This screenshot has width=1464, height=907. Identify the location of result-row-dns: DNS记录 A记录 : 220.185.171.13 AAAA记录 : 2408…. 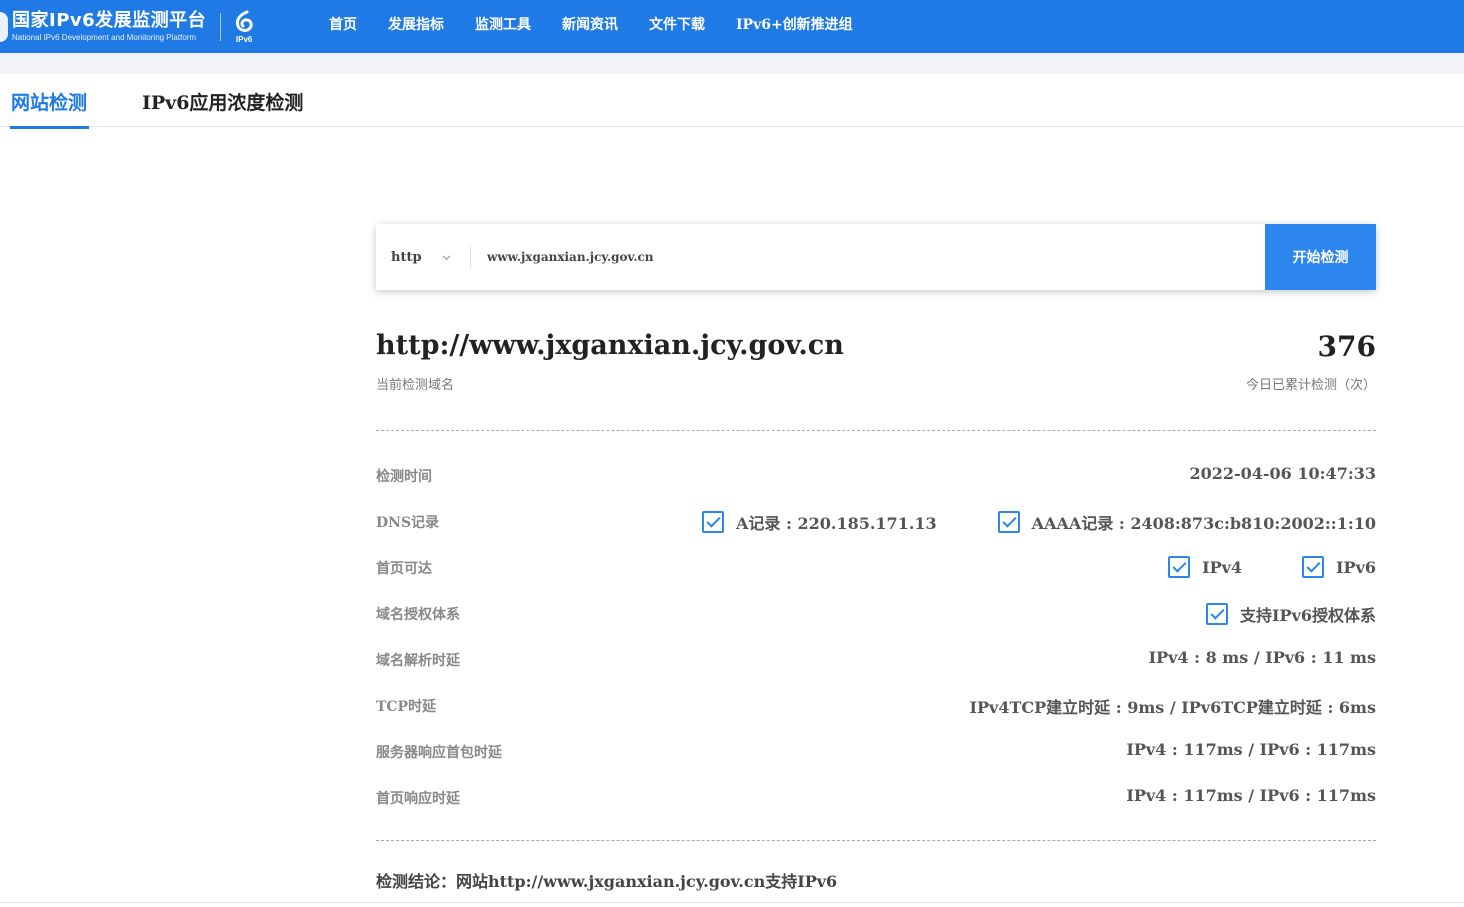
(876, 521).